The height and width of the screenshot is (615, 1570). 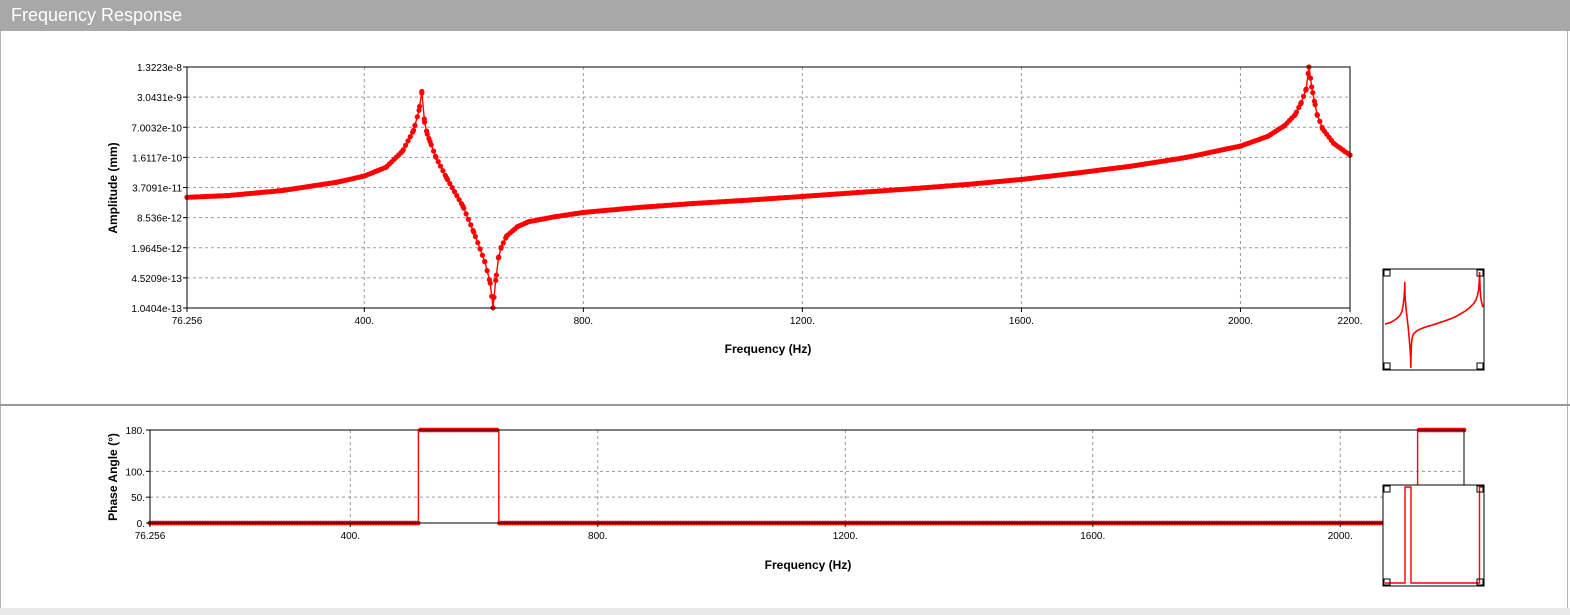 I want to click on x-tick-label: 2200., so click(x=1349, y=321).